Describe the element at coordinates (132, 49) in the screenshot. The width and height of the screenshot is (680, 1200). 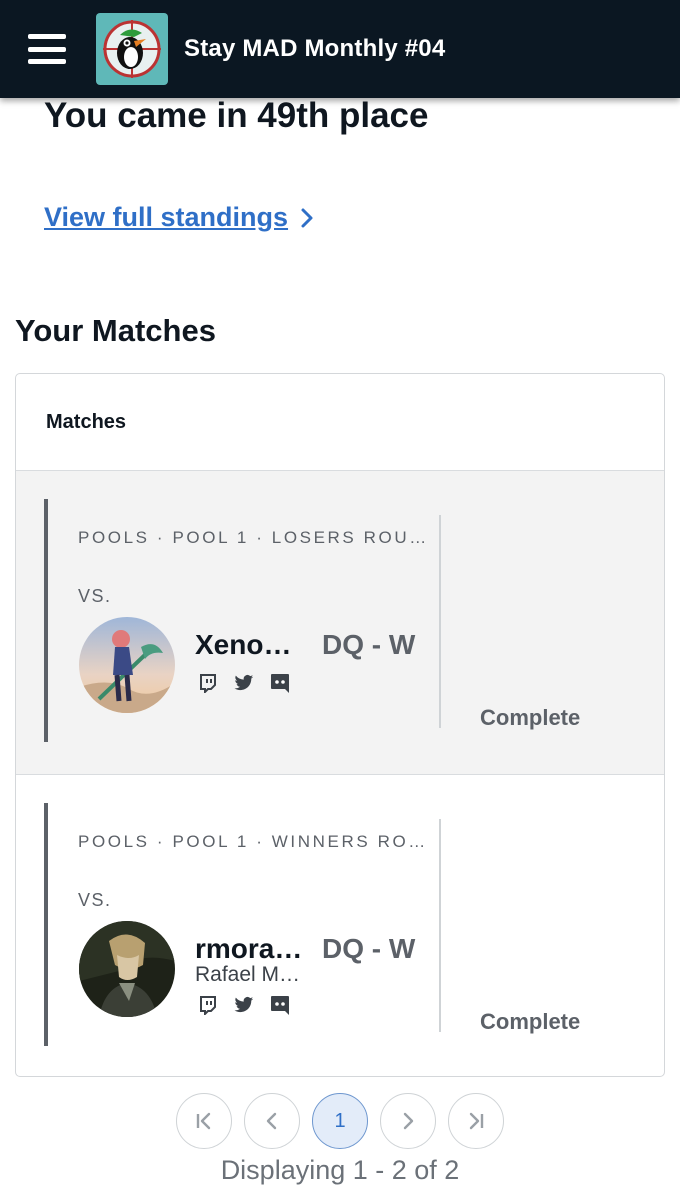
I see `tournament-logo` at that location.